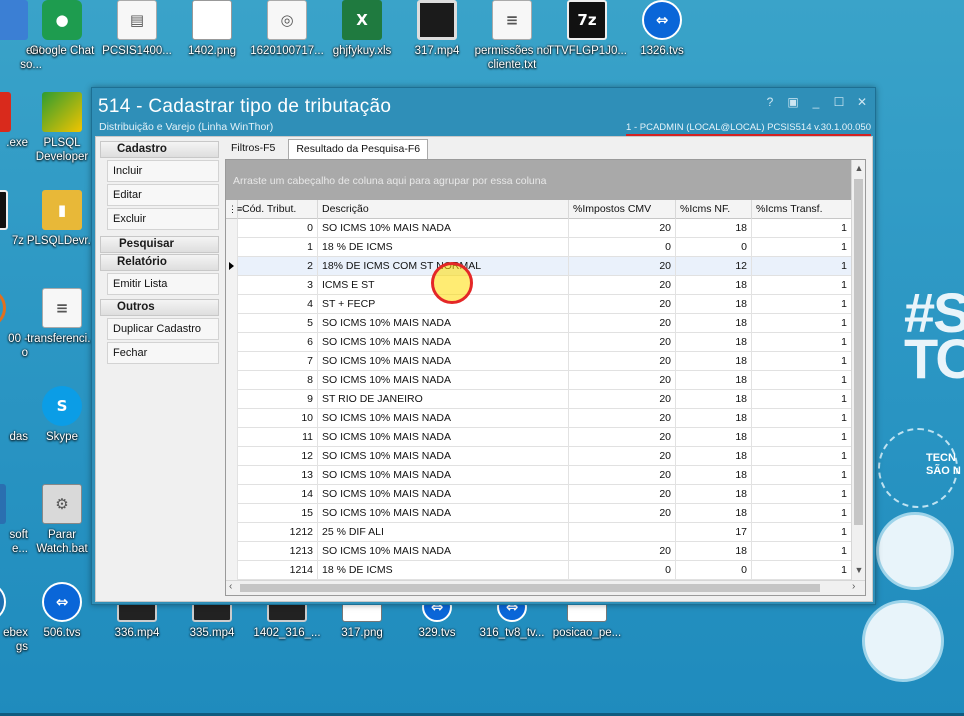 This screenshot has height=716, width=964. Describe the element at coordinates (278, 361) in the screenshot. I see `cell-cod-tribut: 7` at that location.